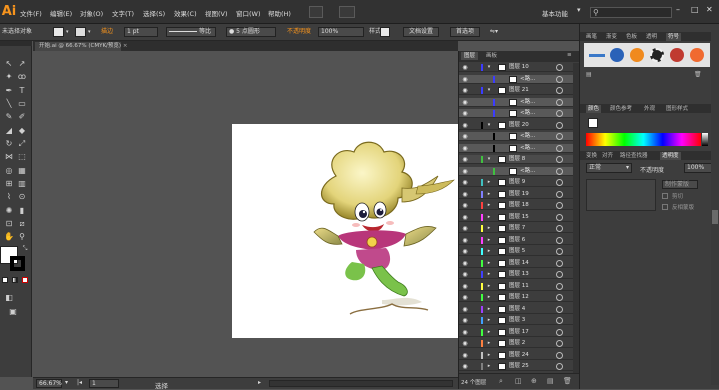 The image size is (719, 390). I want to click on hand-tool-icon: ✋, so click(9, 236).